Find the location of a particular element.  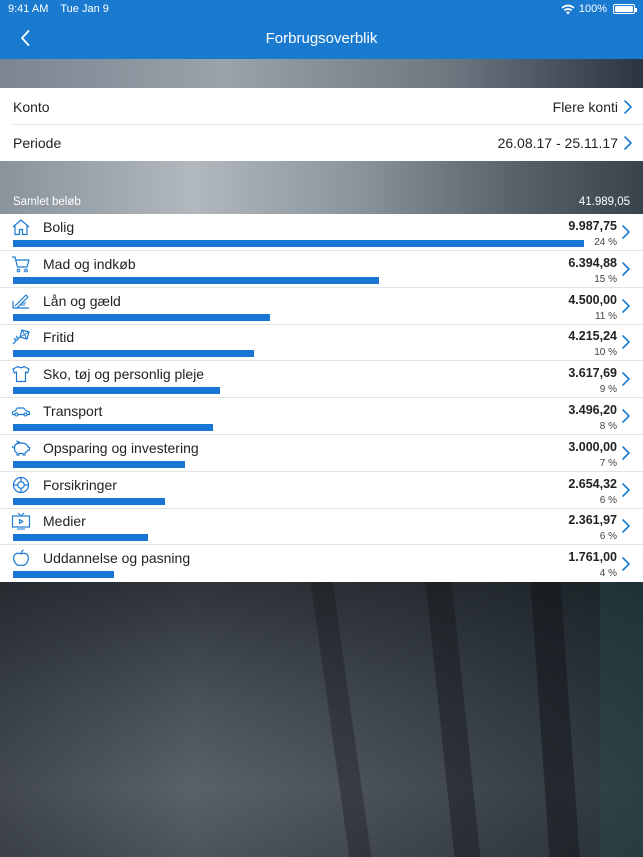

apple-icon is located at coordinates (21, 558).